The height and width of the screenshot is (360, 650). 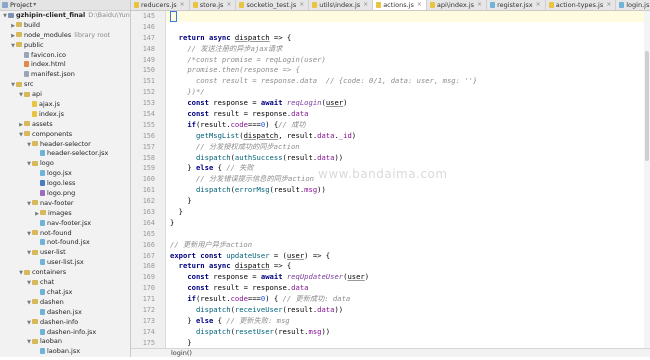 I want to click on code-line: const response = await reqLogin(user), so click(x=408, y=103).